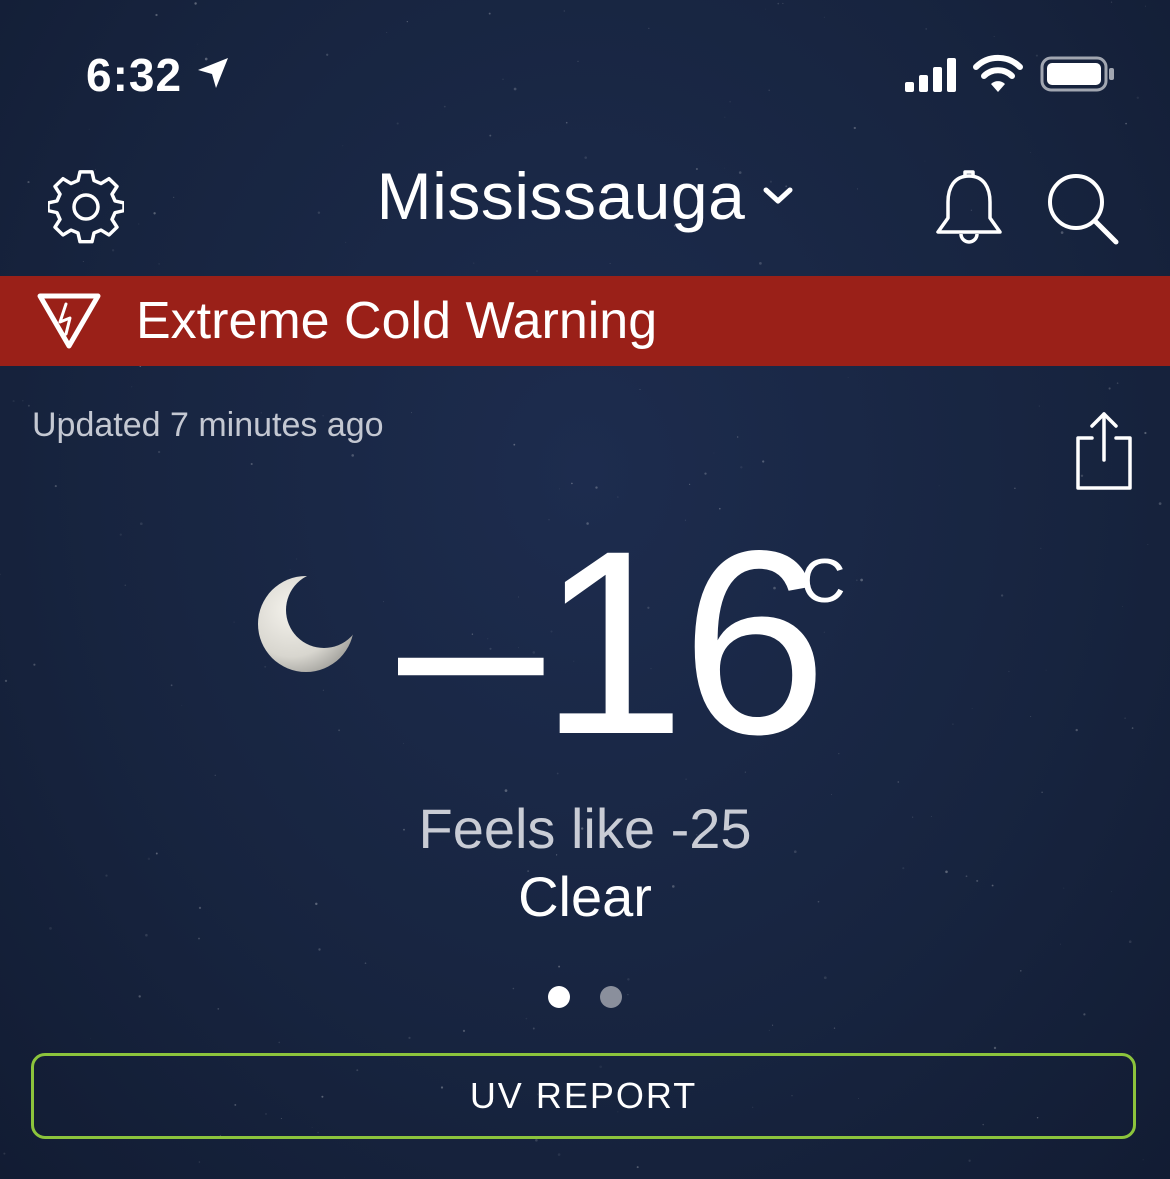 Image resolution: width=1170 pixels, height=1179 pixels. Describe the element at coordinates (811, 581) in the screenshot. I see `temperature-unit: °C` at that location.